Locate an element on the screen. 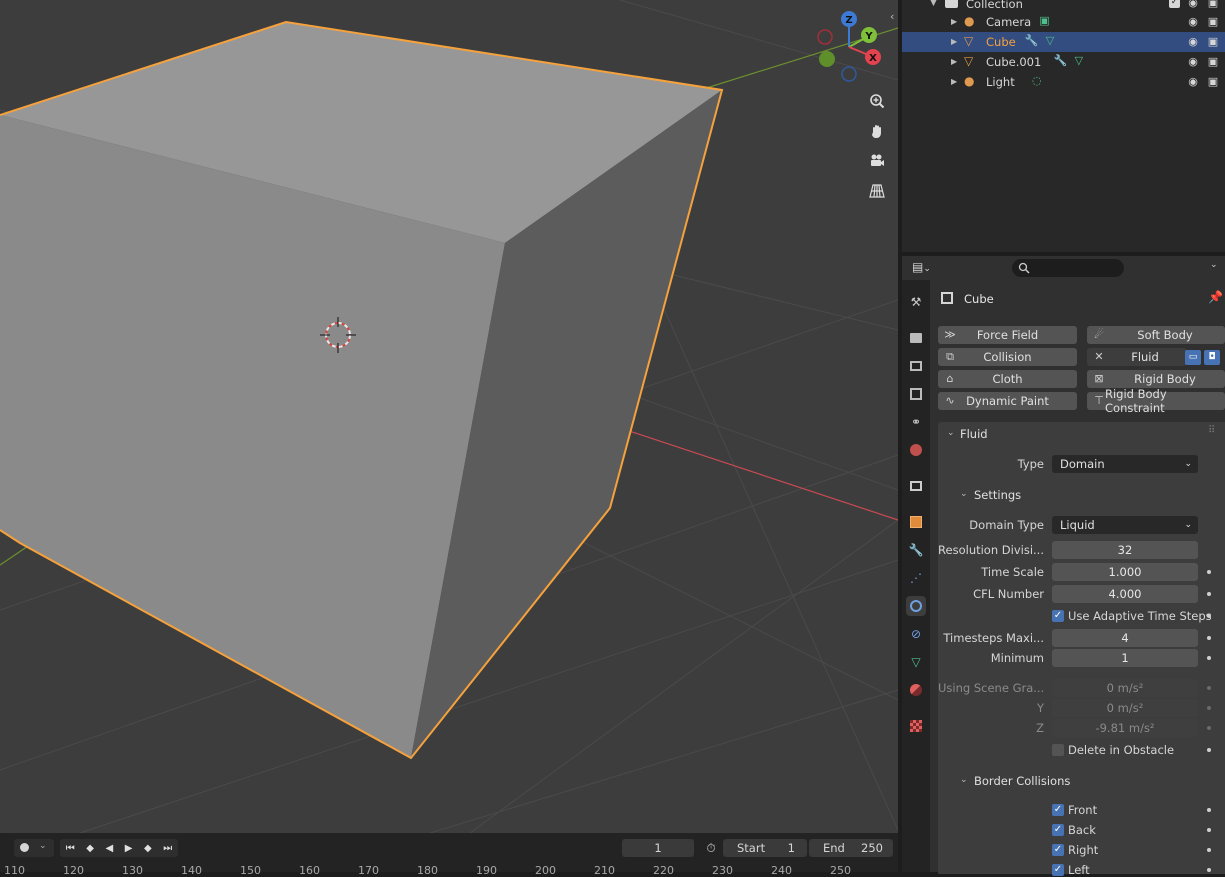  tab-object is located at coordinates (916, 522).